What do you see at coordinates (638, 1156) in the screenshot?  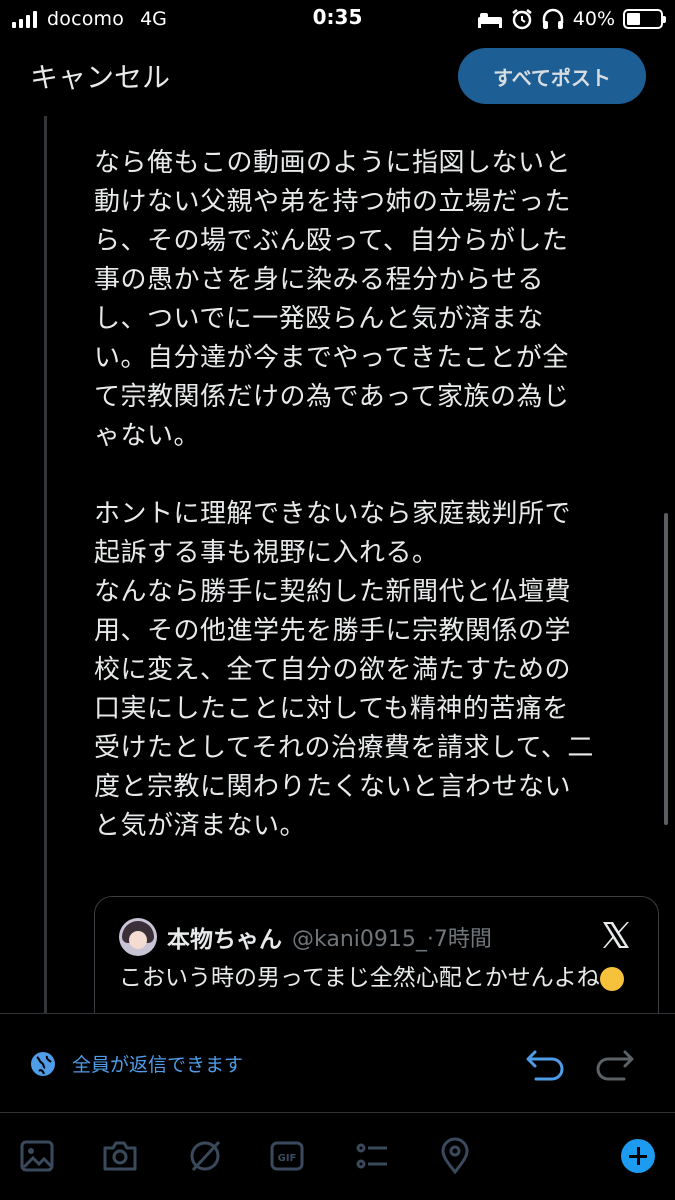 I see `add-post-icon` at bounding box center [638, 1156].